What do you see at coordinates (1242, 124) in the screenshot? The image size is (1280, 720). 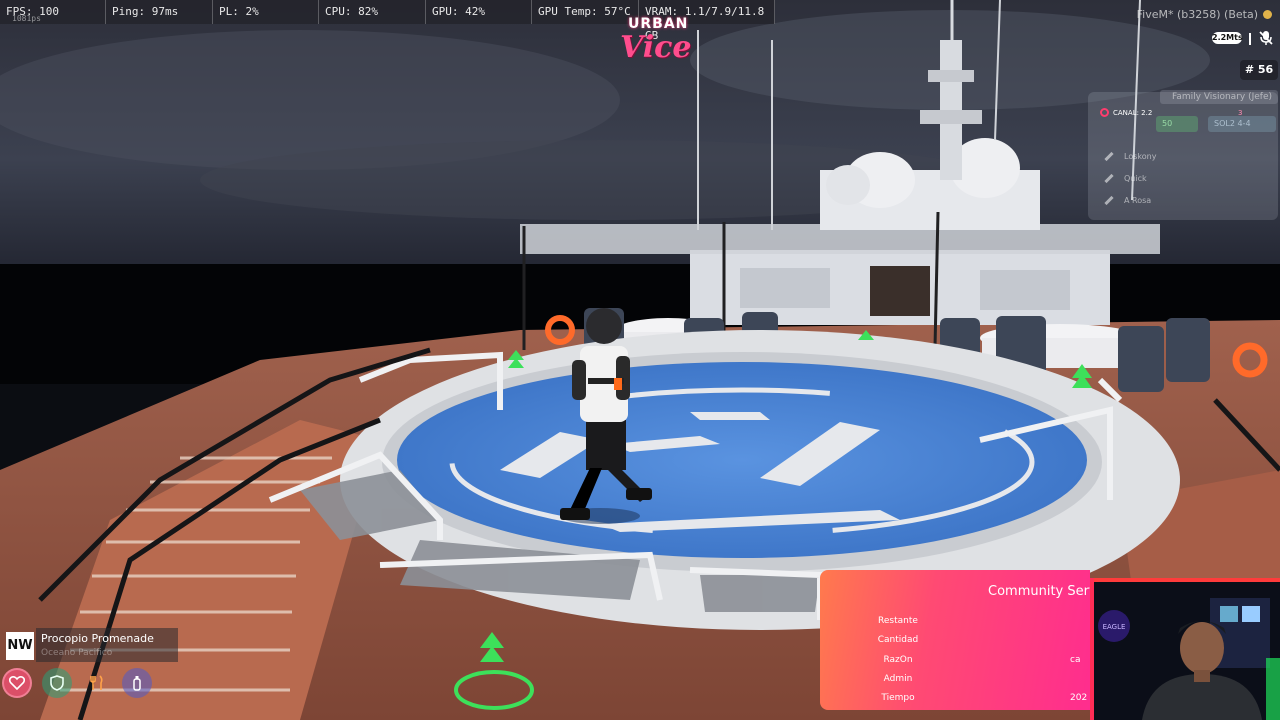 I see `radio-chip-label: SOL2 4-4` at bounding box center [1242, 124].